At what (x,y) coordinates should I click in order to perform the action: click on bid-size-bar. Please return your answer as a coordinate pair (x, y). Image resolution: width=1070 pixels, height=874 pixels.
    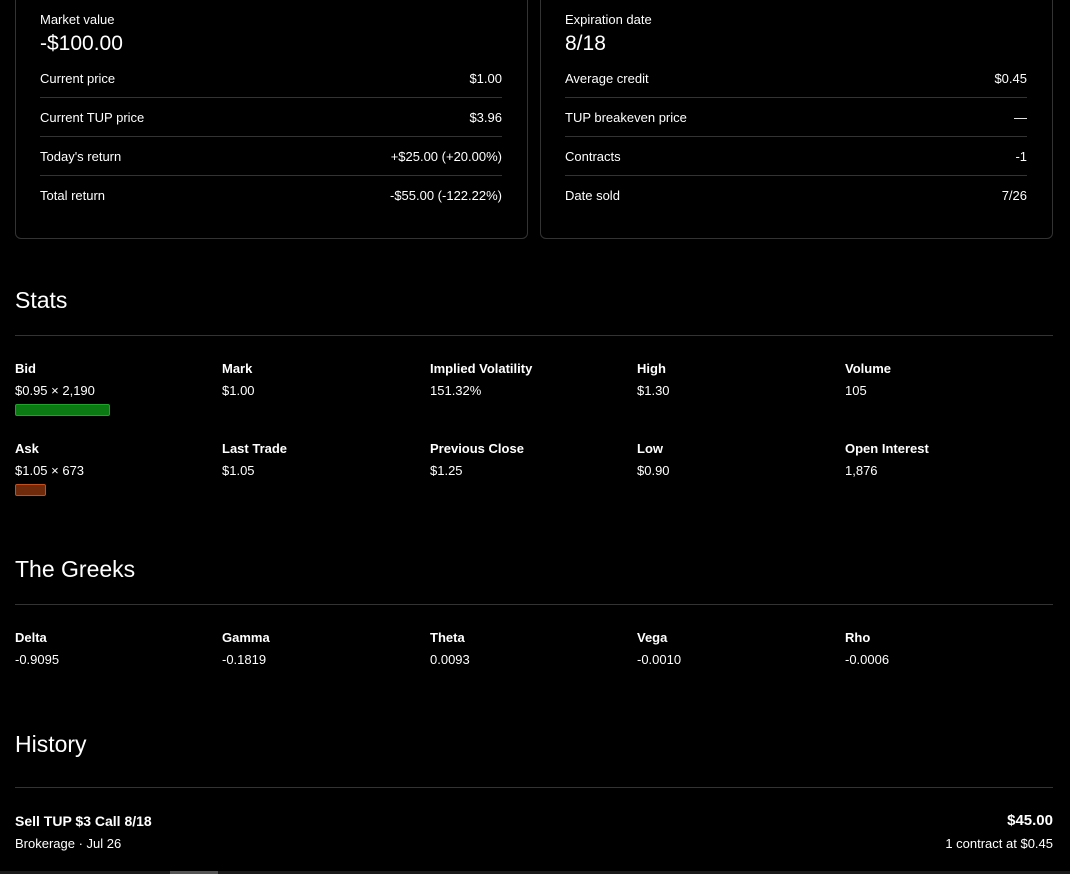
    Looking at the image, I should click on (62, 410).